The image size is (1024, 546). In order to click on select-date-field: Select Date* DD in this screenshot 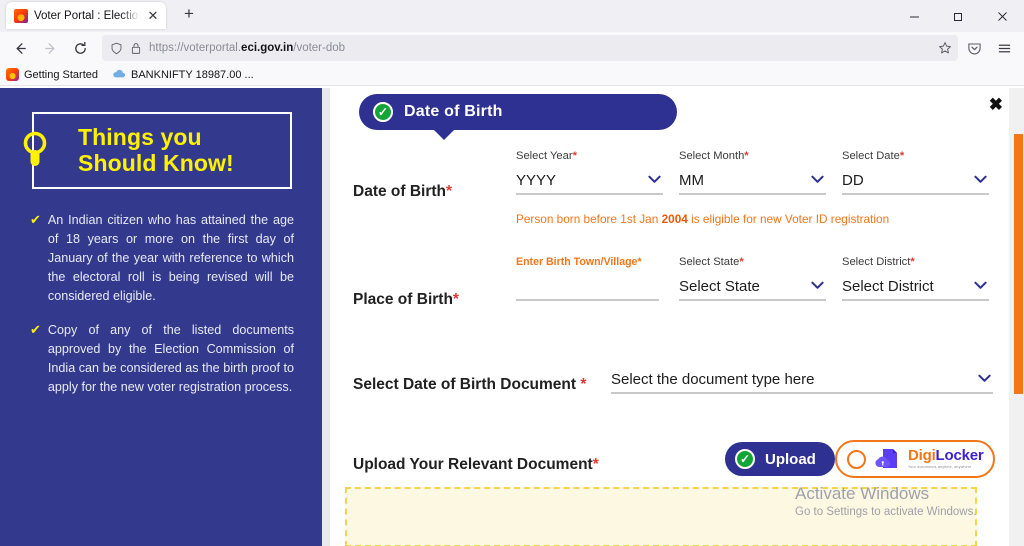, I will do `click(915, 172)`.